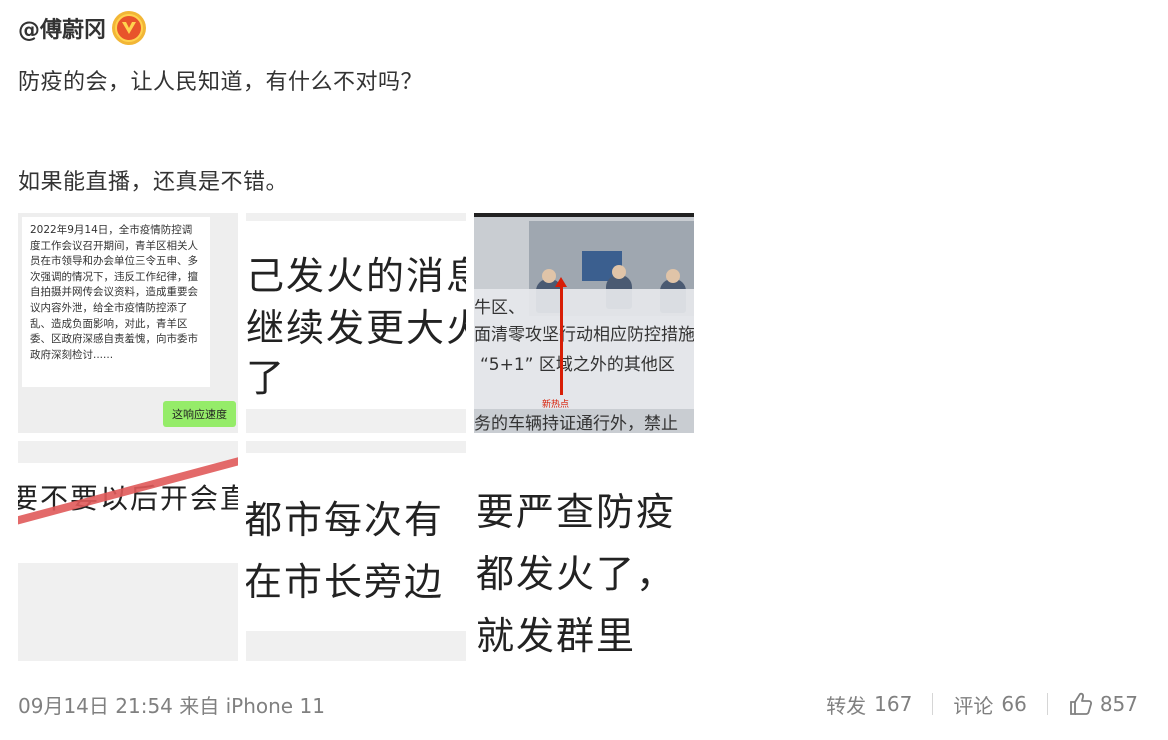 This screenshot has height=740, width=1168. I want to click on arrow-head-icon, so click(561, 282).